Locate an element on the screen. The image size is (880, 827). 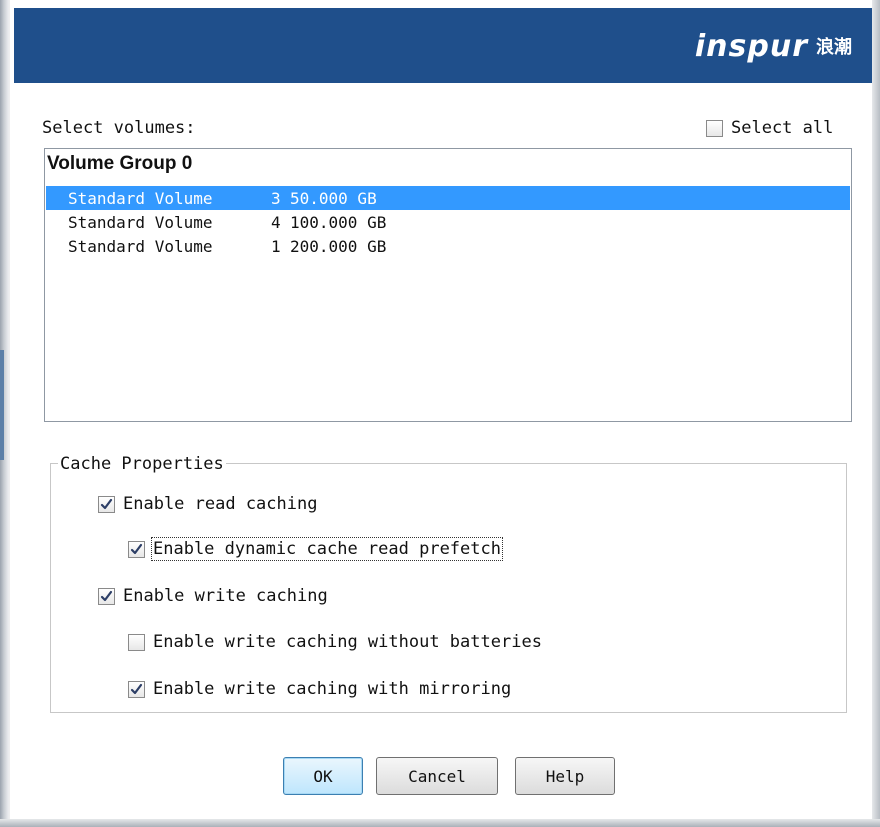
enable-write-caching-with-mirroring-checkbox: Enable write caching with mirroring is located at coordinates (319, 689).